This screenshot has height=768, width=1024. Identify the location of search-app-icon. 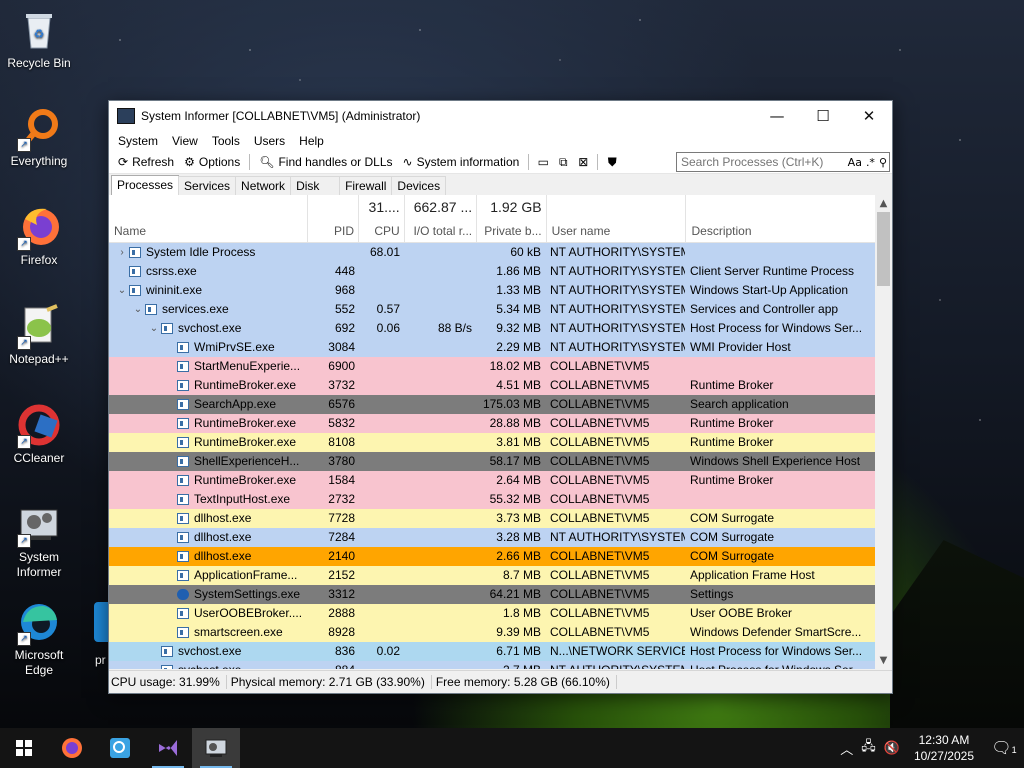
(120, 748).